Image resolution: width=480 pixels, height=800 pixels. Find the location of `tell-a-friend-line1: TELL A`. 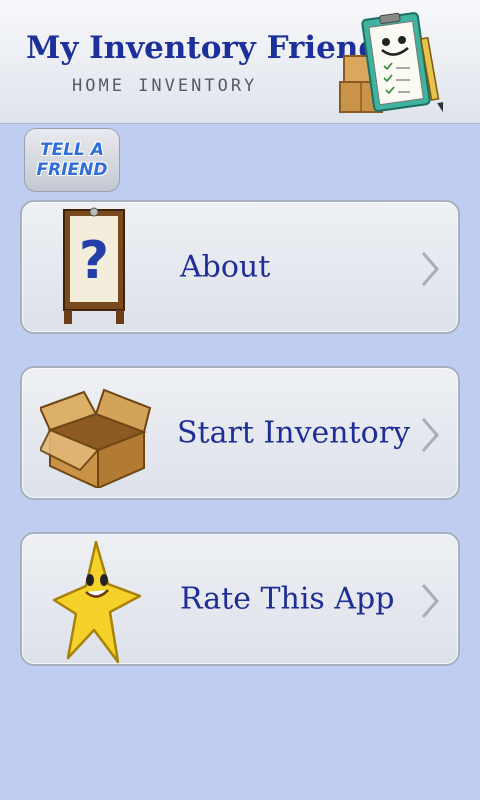

tell-a-friend-line1: TELL A is located at coordinates (72, 150).